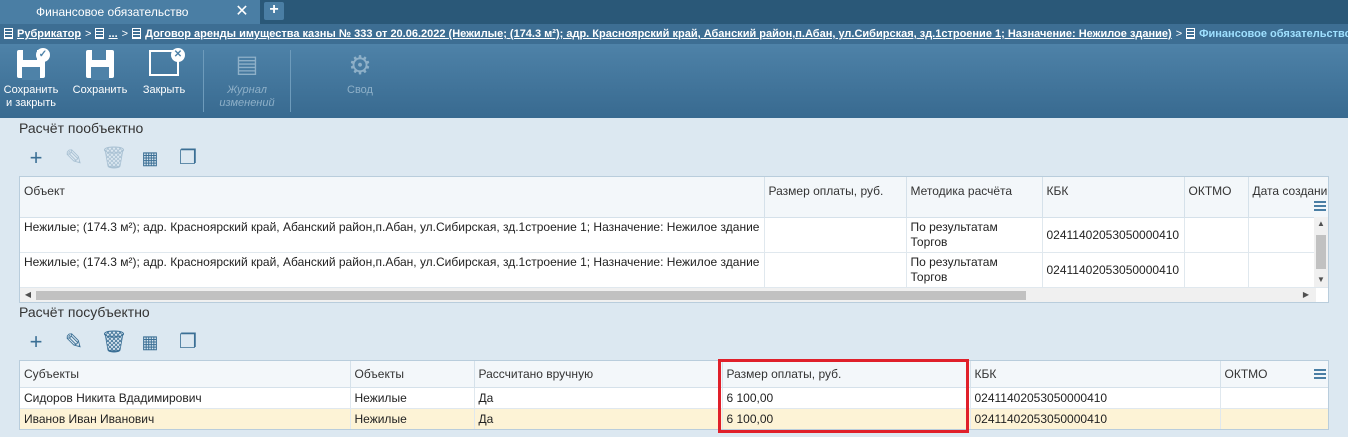  What do you see at coordinates (112, 12) in the screenshot?
I see `tab-title: Финансовое обязательство` at bounding box center [112, 12].